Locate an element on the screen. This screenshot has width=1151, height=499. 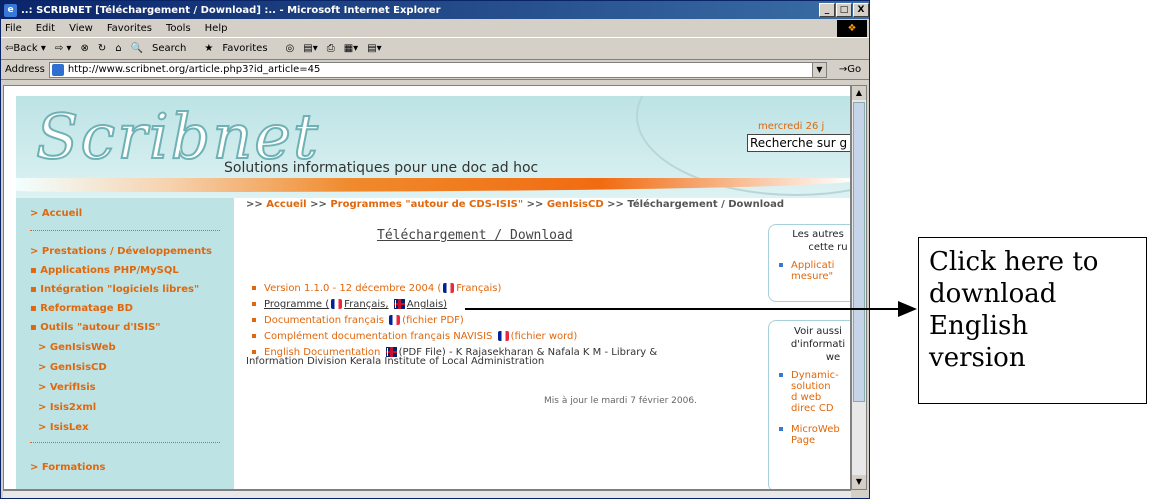
print-icon: ⎙ is located at coordinates (331, 48).